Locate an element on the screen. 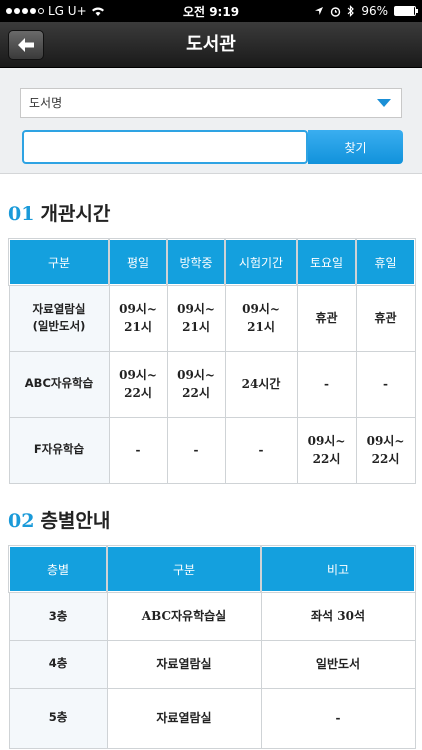 This screenshot has height=750, width=422. wifi-icon is located at coordinates (97, 11).